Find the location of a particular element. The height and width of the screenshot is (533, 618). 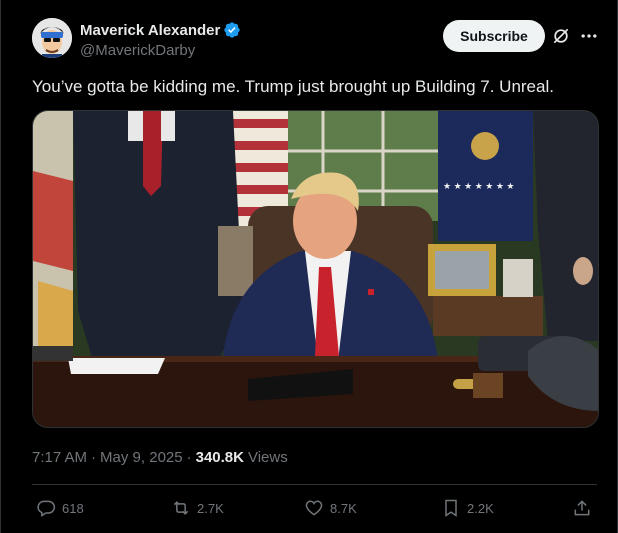

views-count: 340.8K is located at coordinates (219, 457).